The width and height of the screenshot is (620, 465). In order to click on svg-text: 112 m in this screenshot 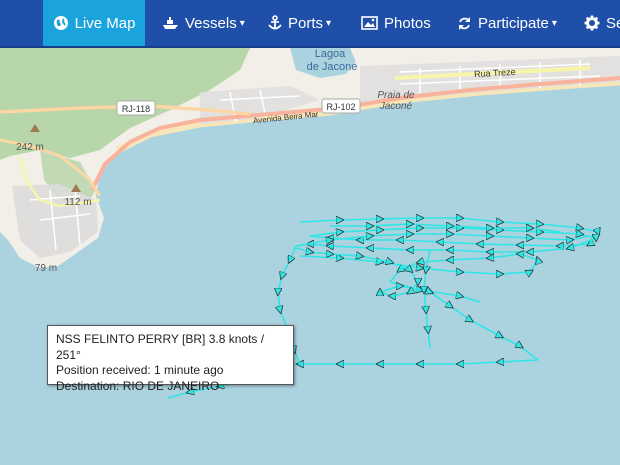, I will do `click(77, 202)`.